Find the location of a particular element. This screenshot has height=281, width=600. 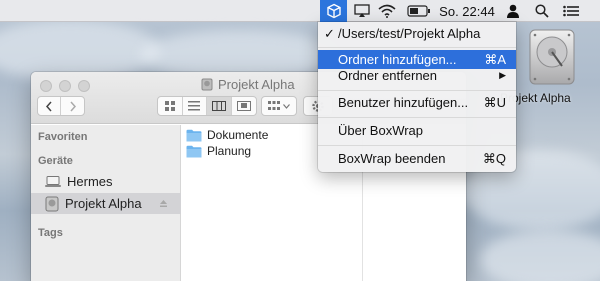

view-mode-control is located at coordinates (207, 106).